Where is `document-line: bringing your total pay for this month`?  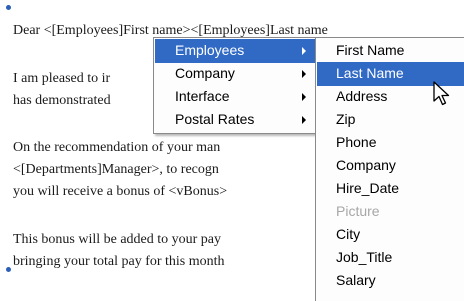 document-line: bringing your total pay for this month is located at coordinates (119, 261).